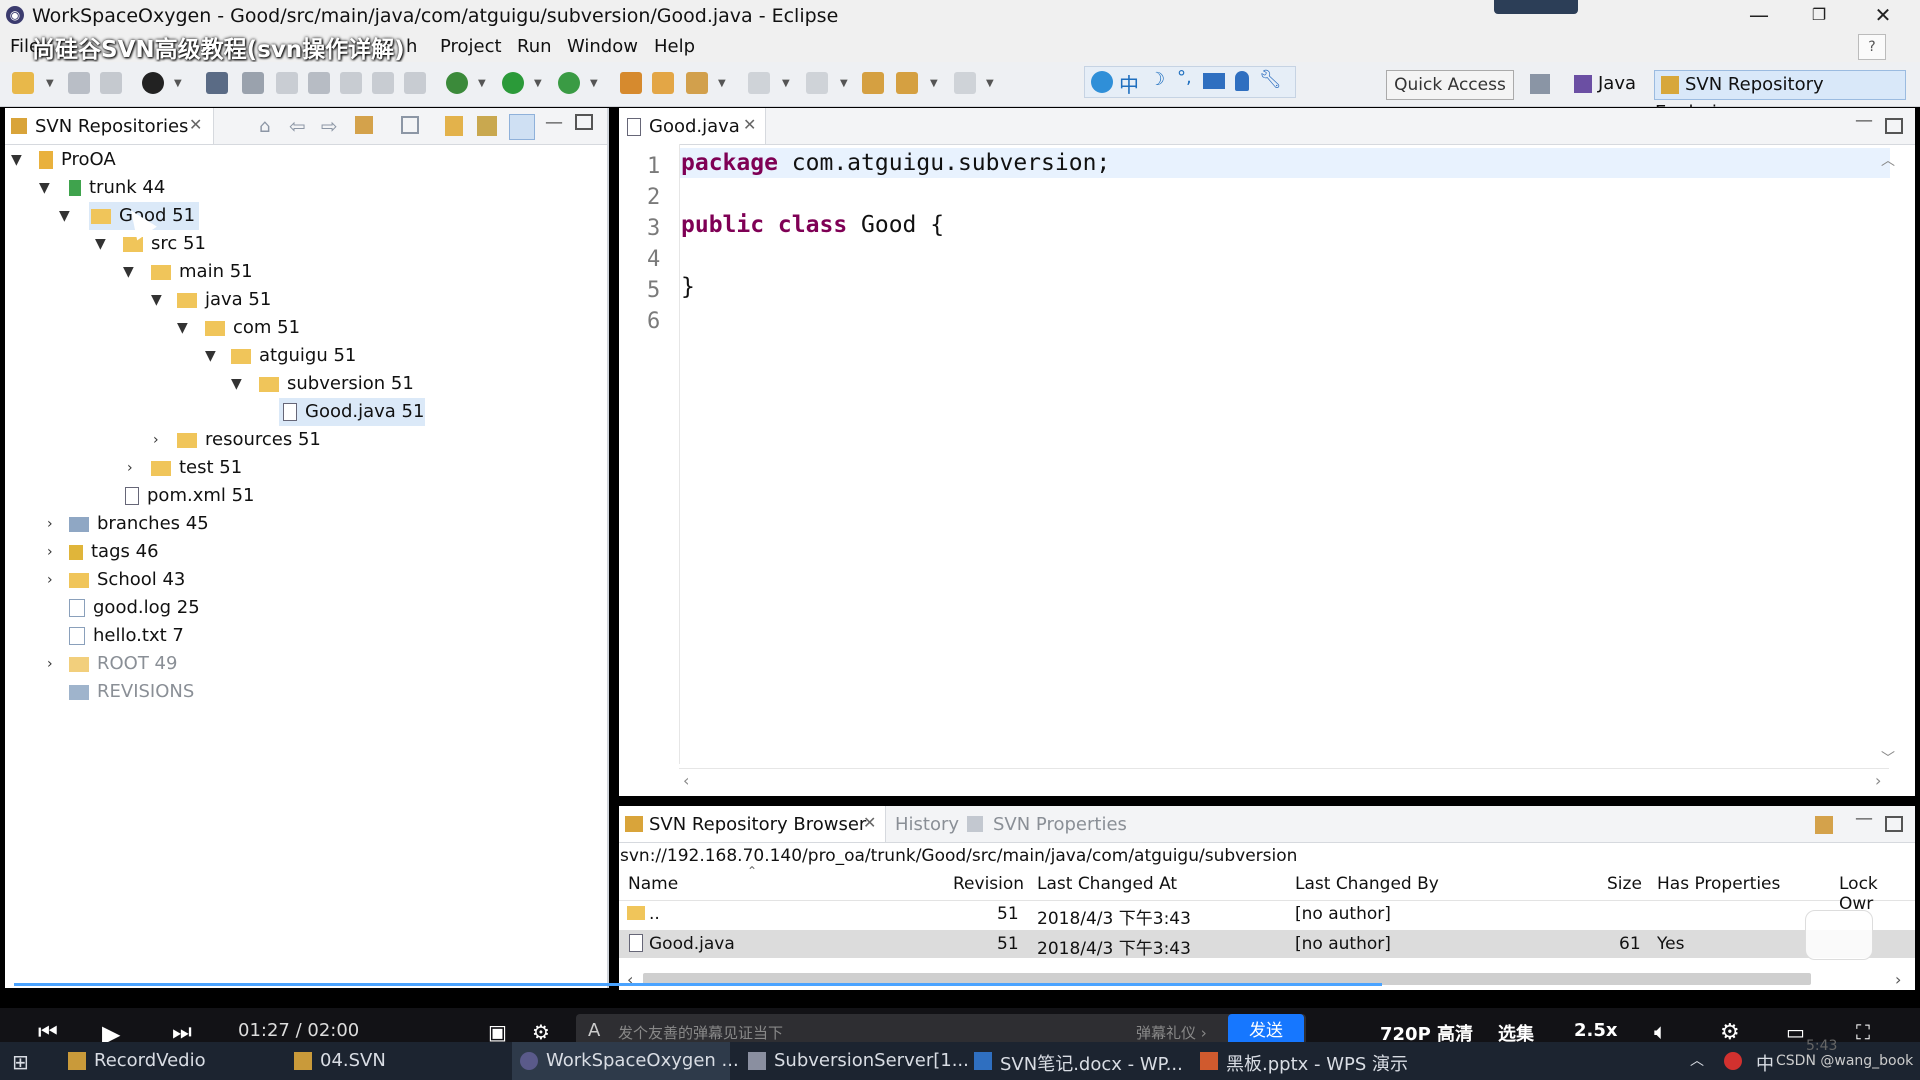 This screenshot has height=1080, width=1920. What do you see at coordinates (1819, 16) in the screenshot?
I see `restore-button: ❐` at bounding box center [1819, 16].